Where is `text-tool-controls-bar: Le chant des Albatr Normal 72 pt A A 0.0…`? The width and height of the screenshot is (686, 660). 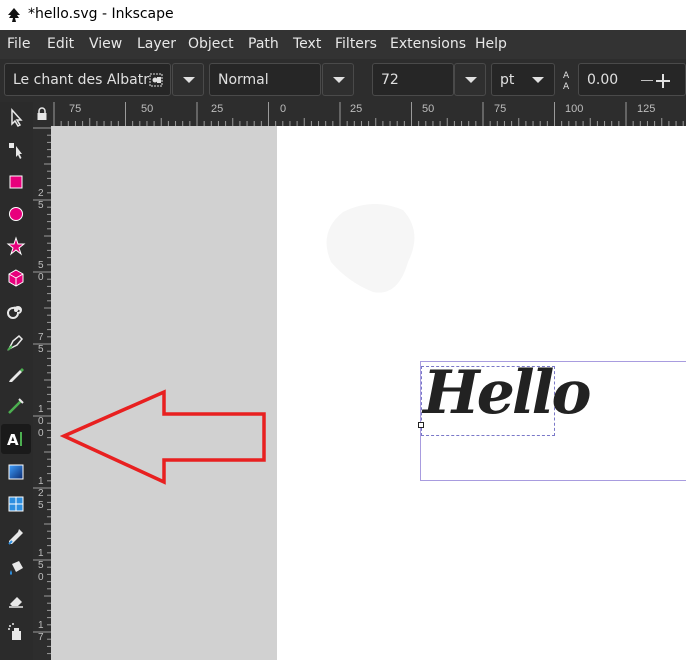 text-tool-controls-bar: Le chant des Albatr Normal 72 pt A A 0.0… is located at coordinates (343, 80).